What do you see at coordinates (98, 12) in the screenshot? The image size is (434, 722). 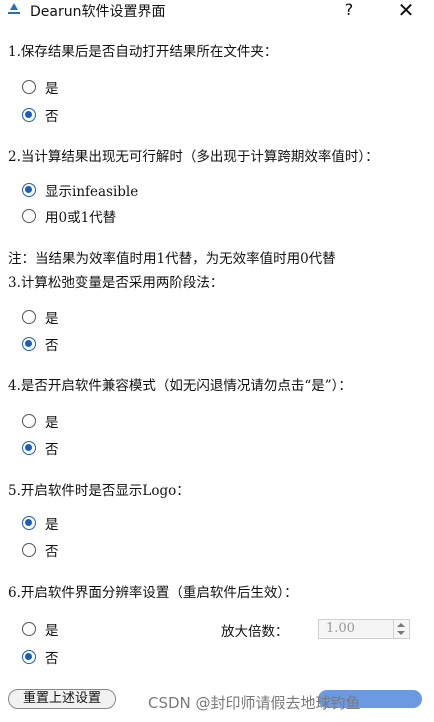 I see `window-title: Dearun软件设置界面` at bounding box center [98, 12].